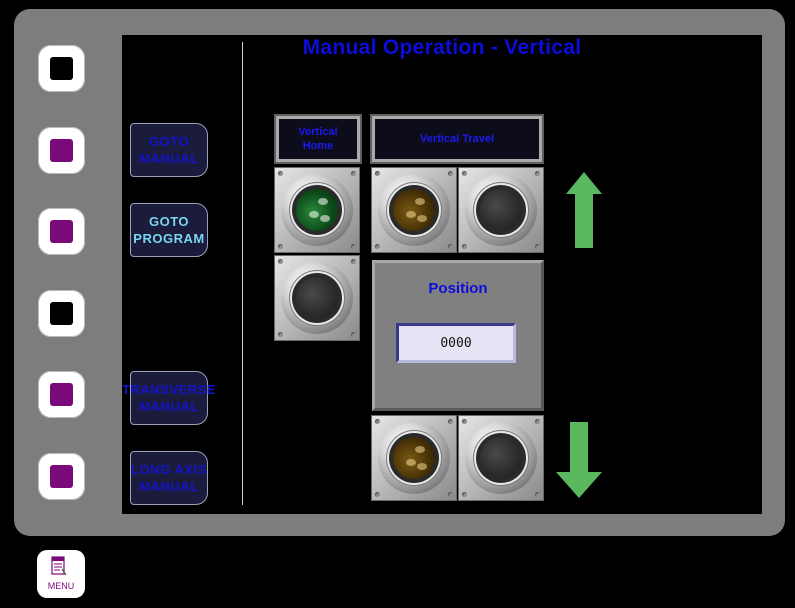 The image size is (795, 608). I want to click on softkey-5-indicator, so click(61, 394).